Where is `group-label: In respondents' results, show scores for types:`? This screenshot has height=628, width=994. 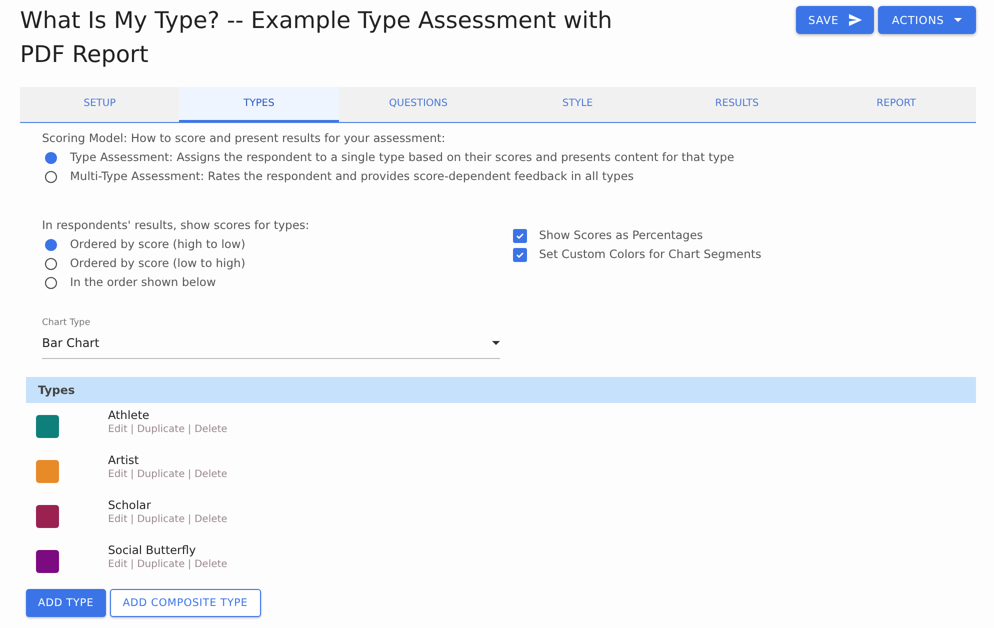 group-label: In respondents' results, show scores for types: is located at coordinates (176, 225).